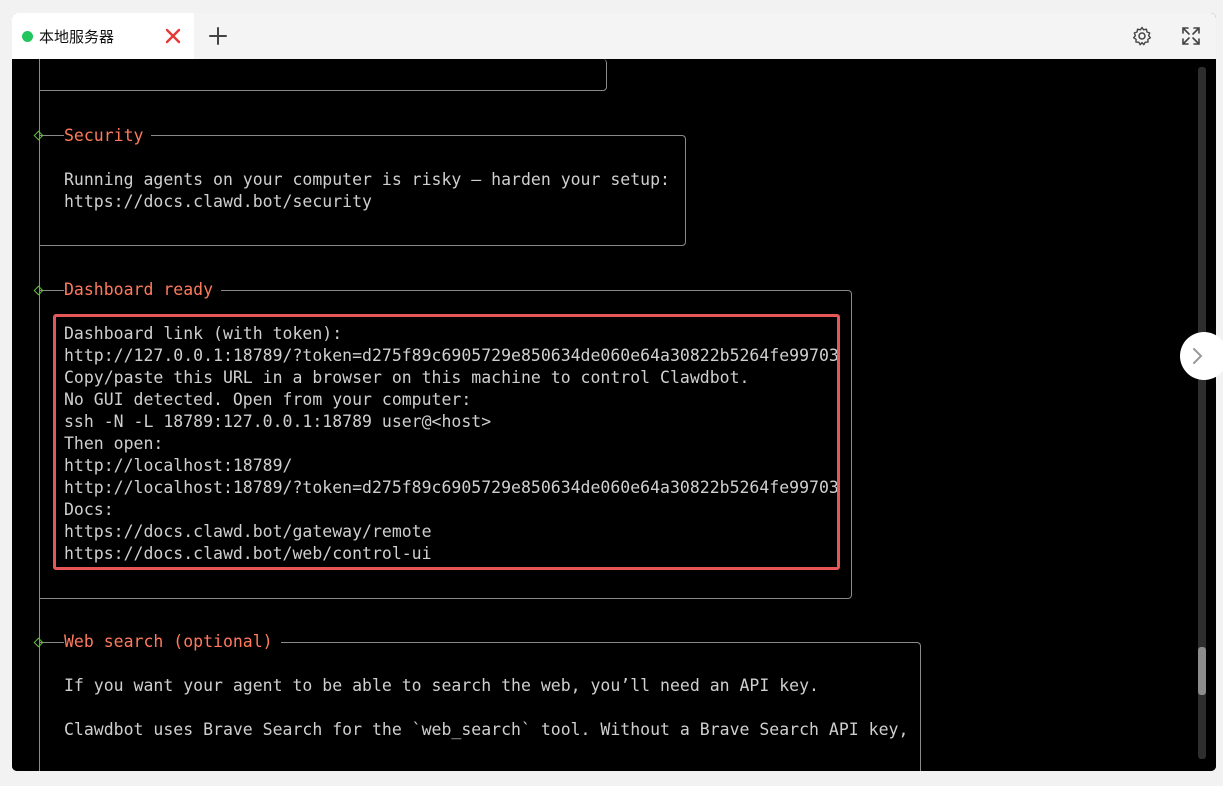 The height and width of the screenshot is (786, 1223). I want to click on dashboard-title: Dashboard ready, so click(143, 290).